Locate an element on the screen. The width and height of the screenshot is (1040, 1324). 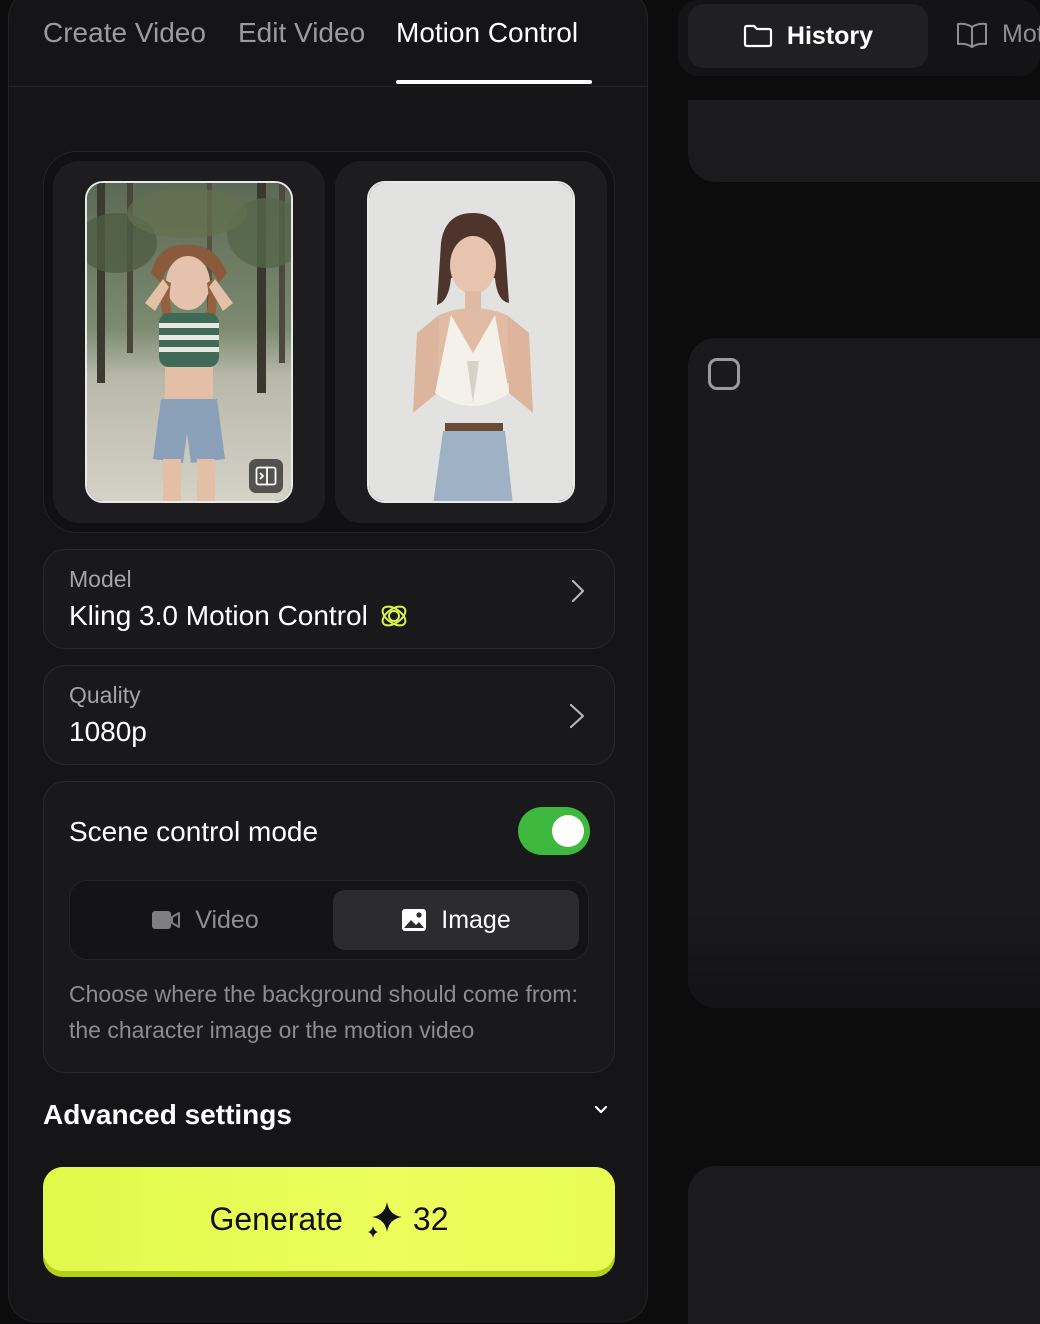
image-icon is located at coordinates (414, 920).